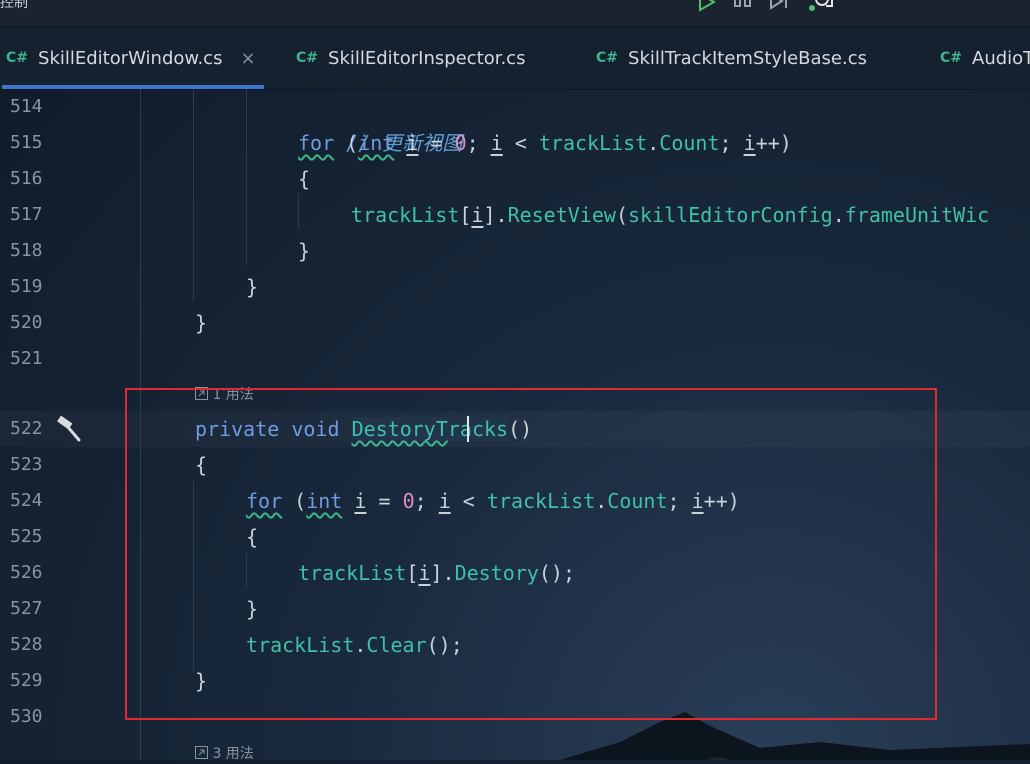  I want to click on tab-skill-editor-window: C# SkillEditorWindow.cs ×, so click(133, 58).